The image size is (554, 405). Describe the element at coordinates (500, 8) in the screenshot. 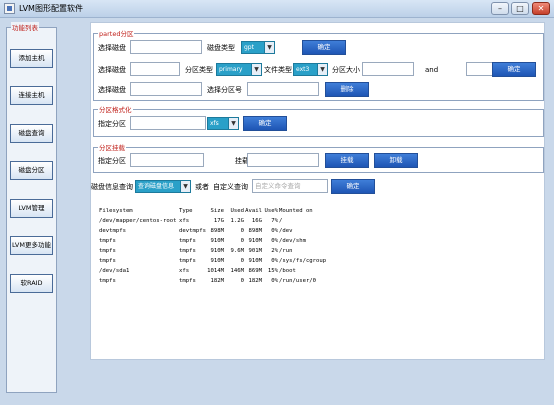

I see `minimize-button: –` at that location.